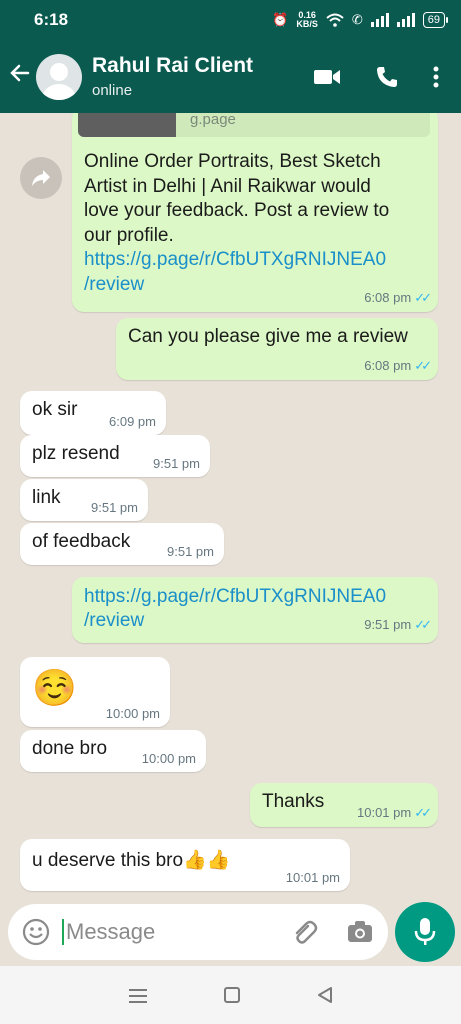  What do you see at coordinates (113, 751) in the screenshot?
I see `message-incoming: done bro 10:00 pm` at bounding box center [113, 751].